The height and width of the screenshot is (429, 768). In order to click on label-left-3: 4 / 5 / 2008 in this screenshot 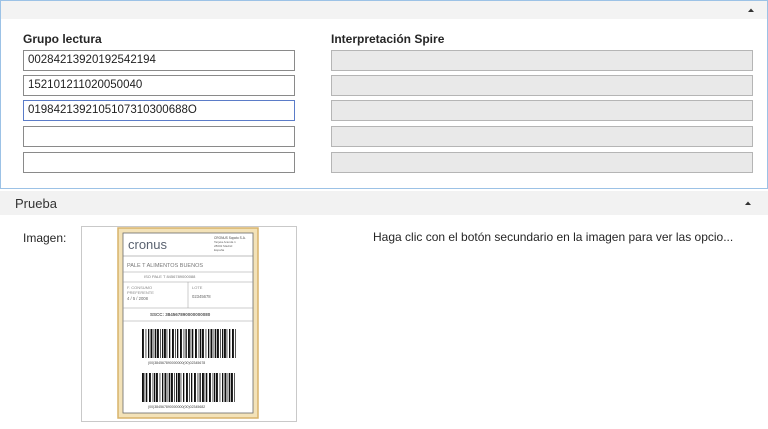, I will do `click(138, 298)`.